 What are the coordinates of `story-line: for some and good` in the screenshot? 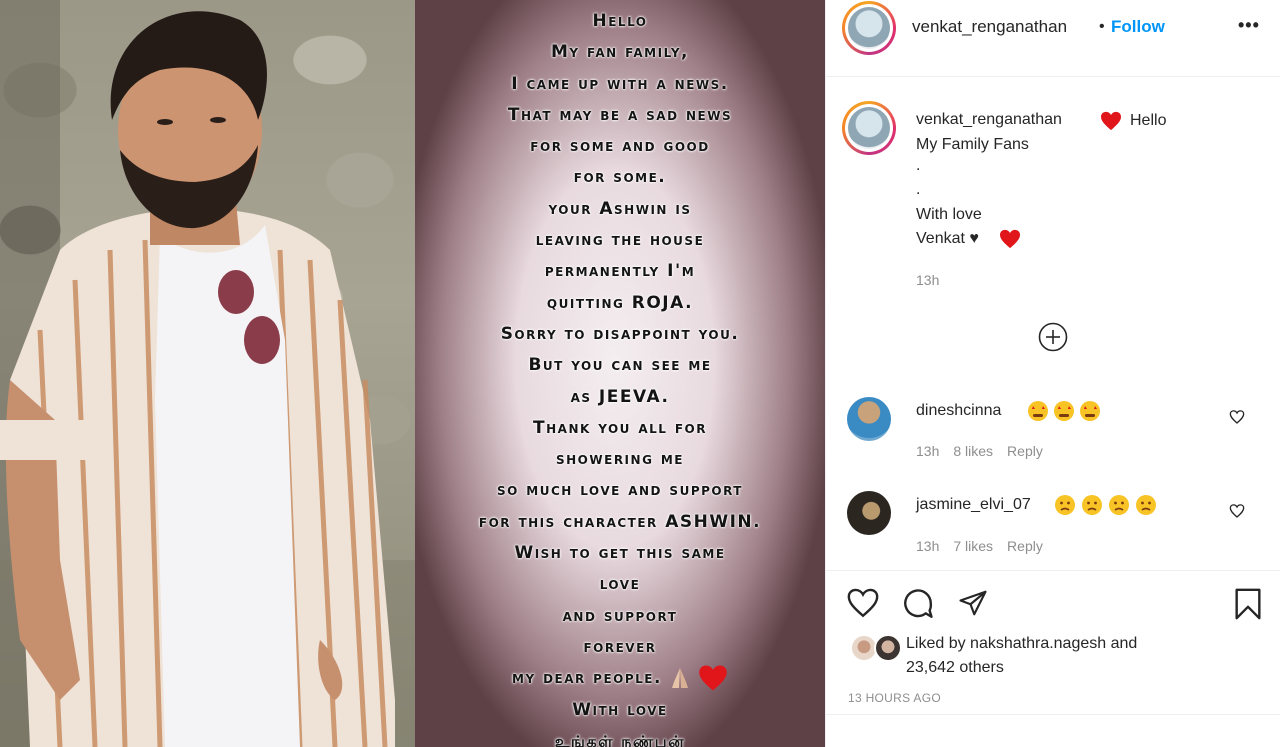 It's located at (620, 146).